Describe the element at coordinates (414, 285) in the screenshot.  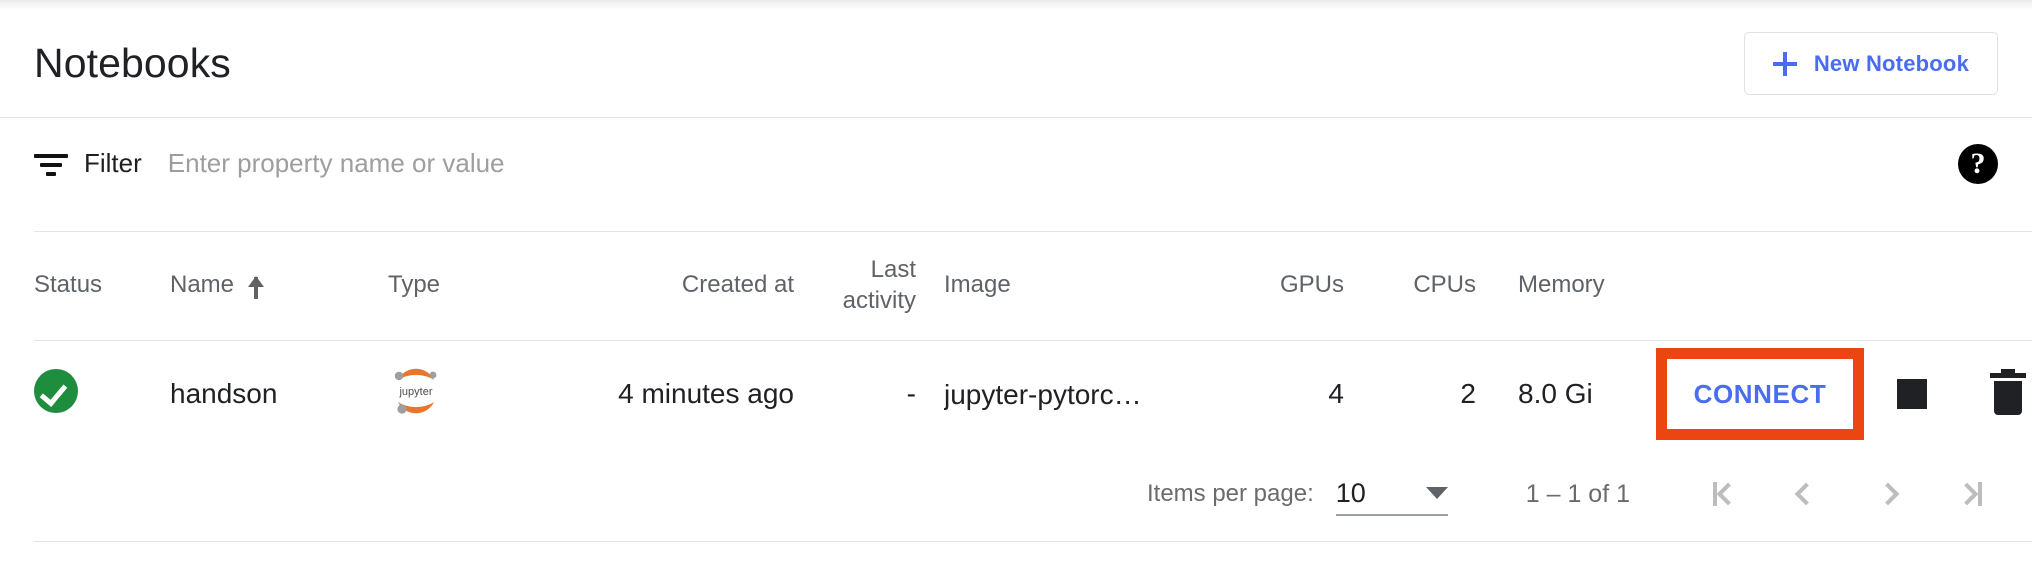
I see `column-label-type: Type` at that location.